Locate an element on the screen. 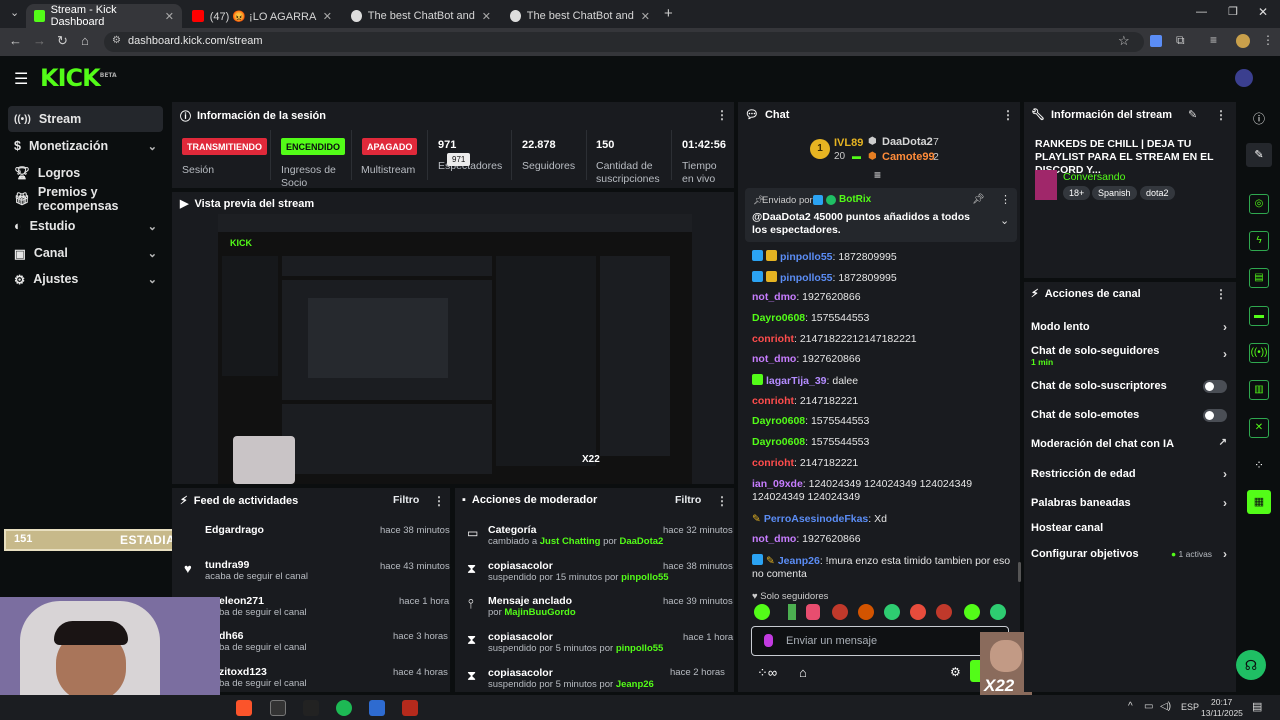 The height and width of the screenshot is (720, 1280). menu-hamburger-icon: ☰ is located at coordinates (21, 79).